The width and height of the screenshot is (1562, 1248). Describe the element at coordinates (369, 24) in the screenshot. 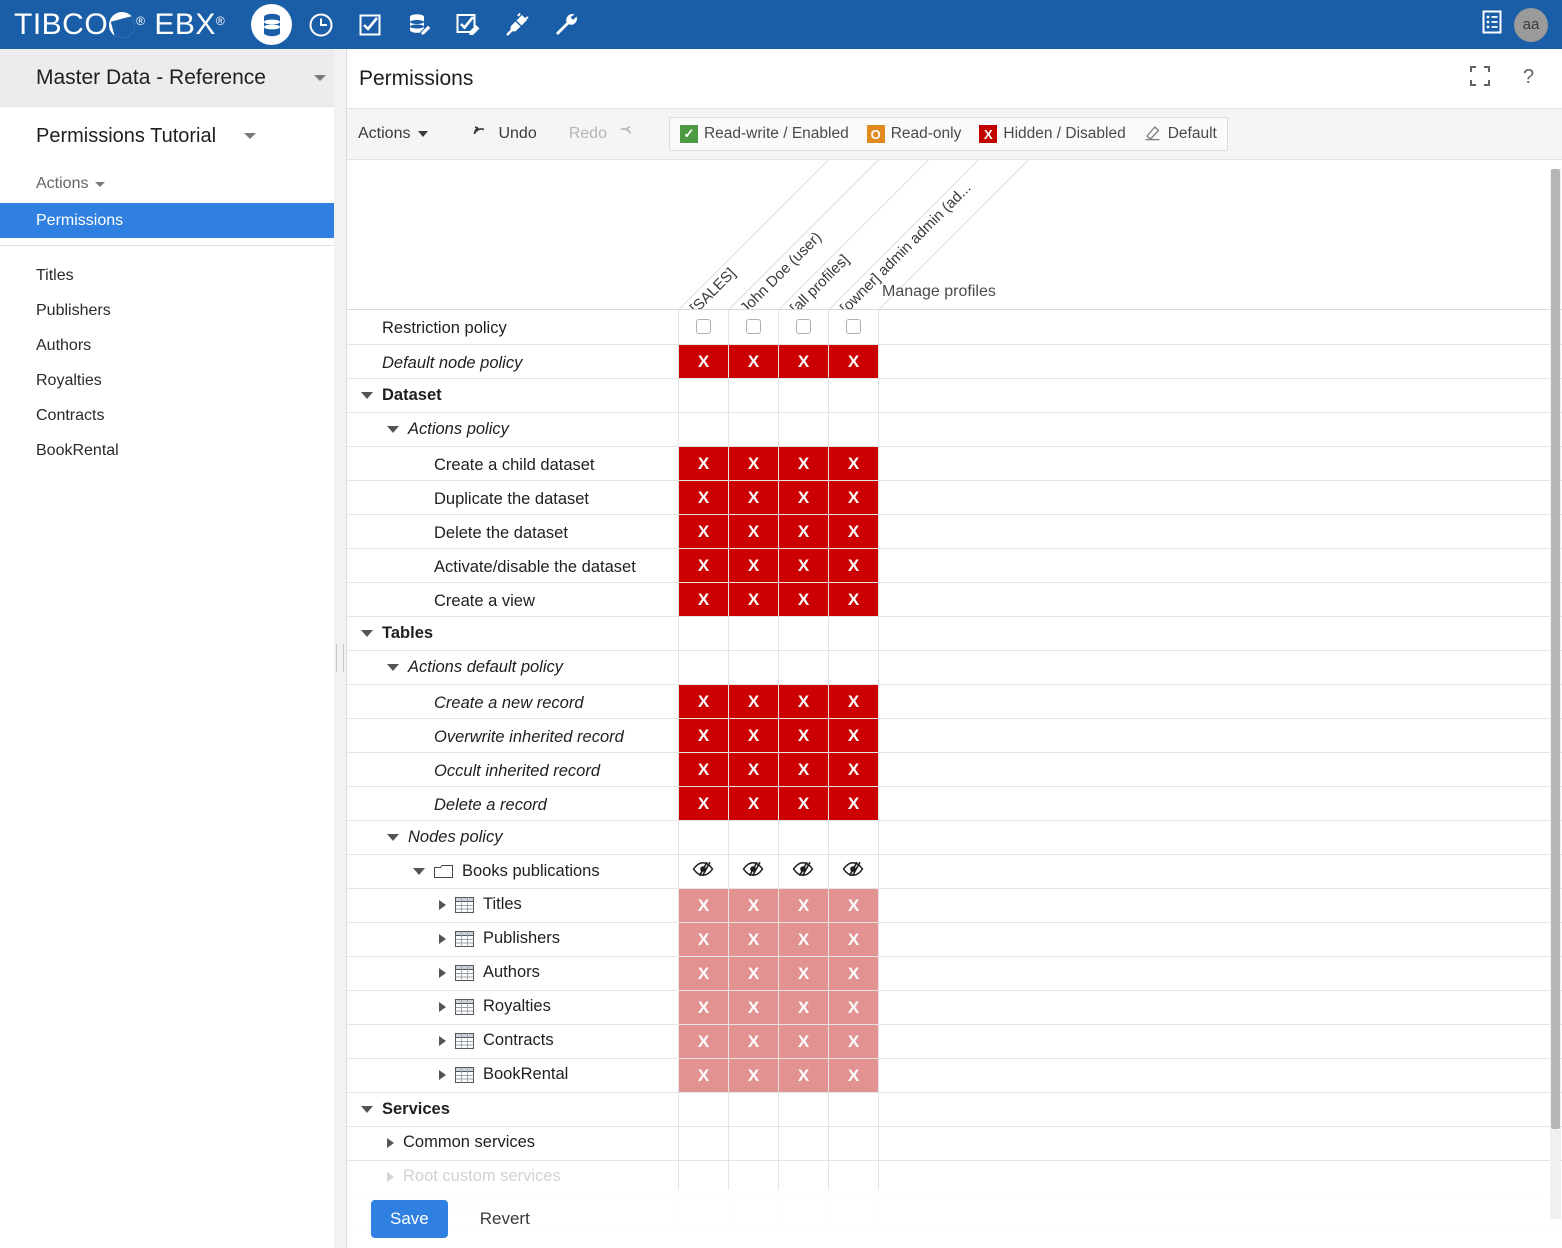

I see `check-square-icon` at that location.